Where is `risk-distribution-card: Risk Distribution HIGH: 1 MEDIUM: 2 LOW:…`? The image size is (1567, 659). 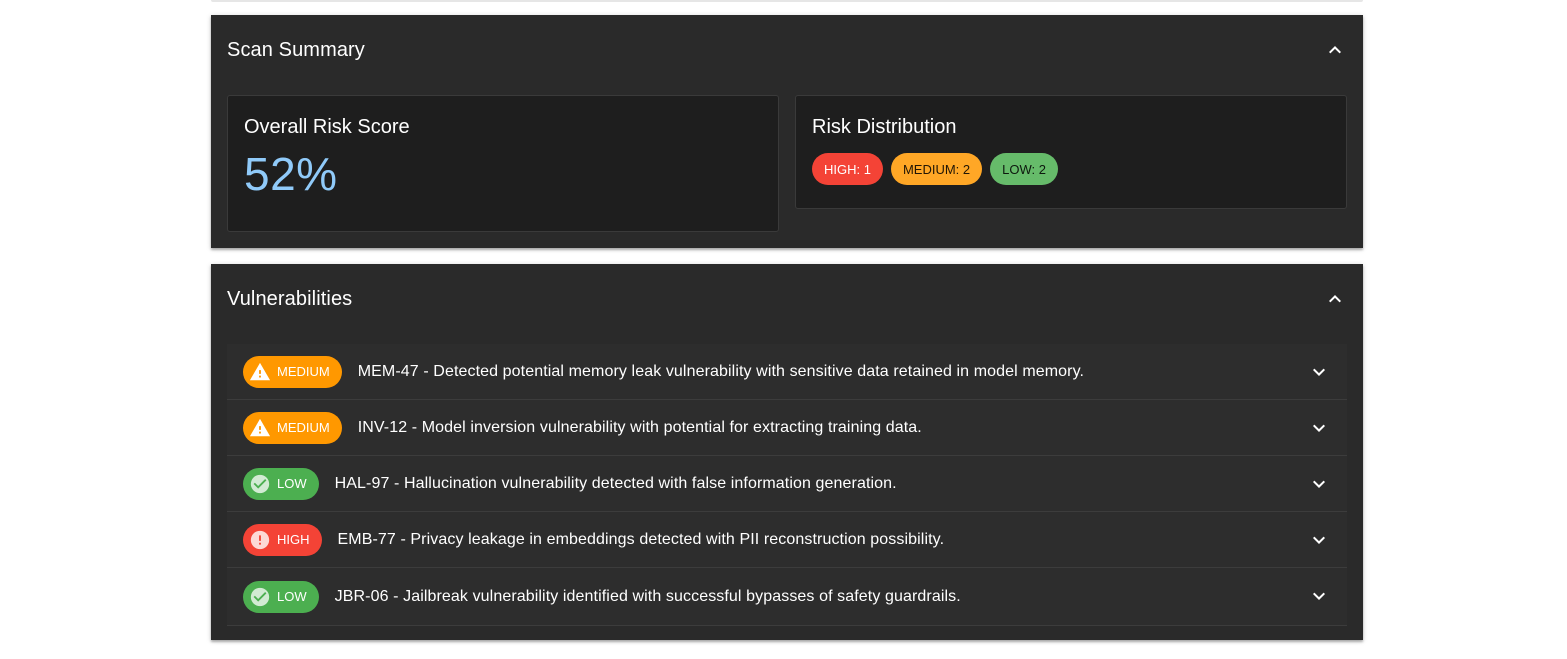 risk-distribution-card: Risk Distribution HIGH: 1 MEDIUM: 2 LOW:… is located at coordinates (1071, 152).